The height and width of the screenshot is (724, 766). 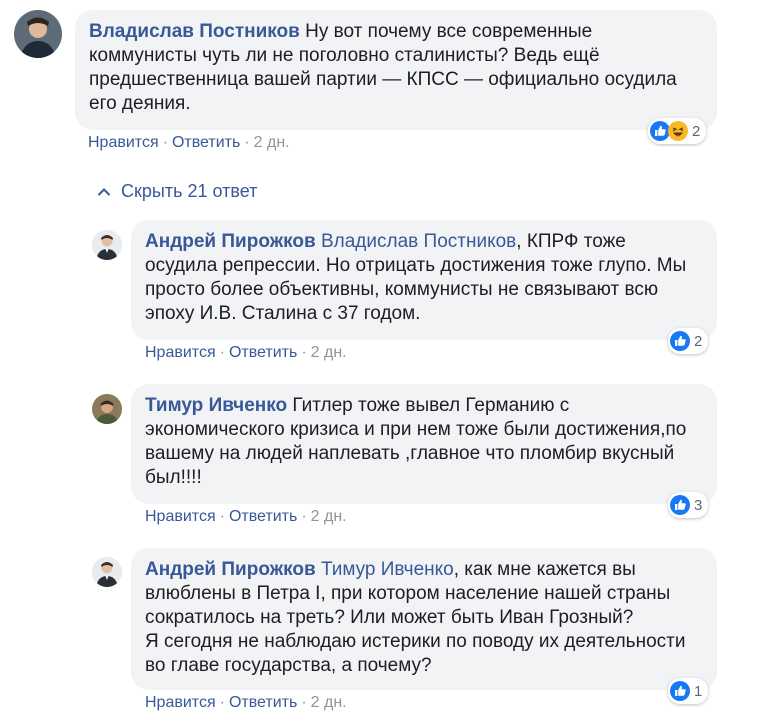 I want to click on reaction-summary: 1, so click(x=688, y=691).